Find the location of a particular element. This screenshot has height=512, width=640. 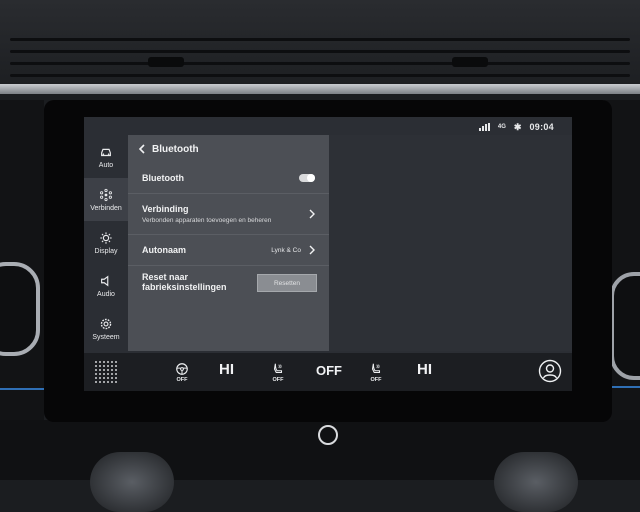

bluetooth-label: Bluetooth is located at coordinates (163, 178).